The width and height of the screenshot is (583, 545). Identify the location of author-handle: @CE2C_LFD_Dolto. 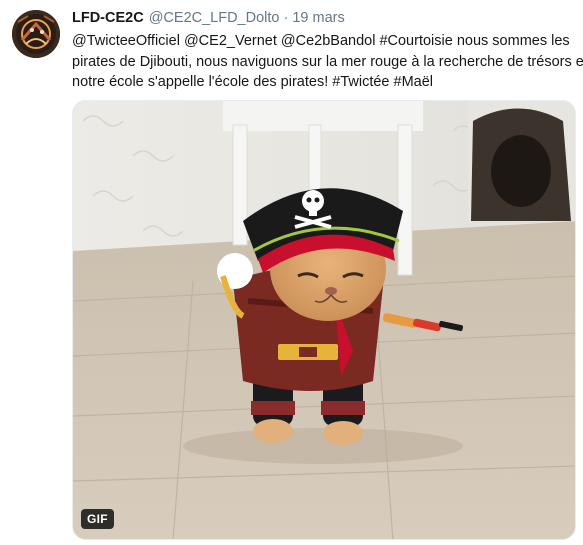
(214, 18).